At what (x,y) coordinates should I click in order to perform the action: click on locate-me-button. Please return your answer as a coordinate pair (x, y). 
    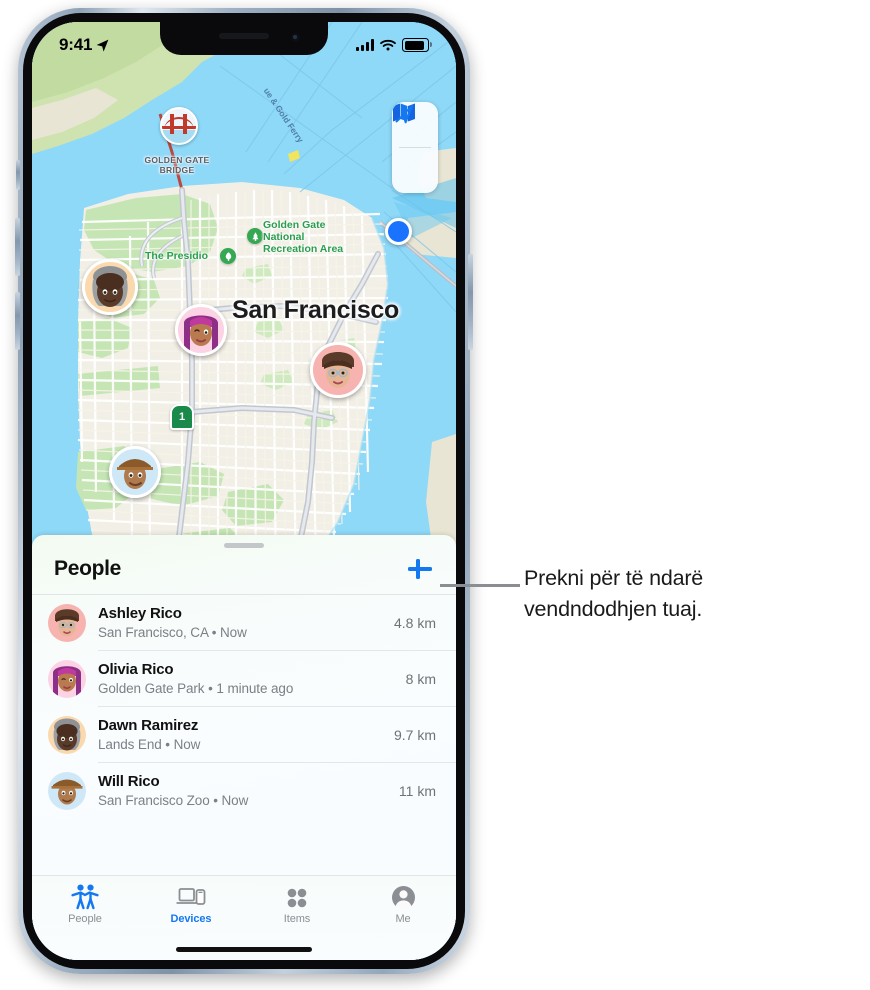
    Looking at the image, I should click on (415, 149).